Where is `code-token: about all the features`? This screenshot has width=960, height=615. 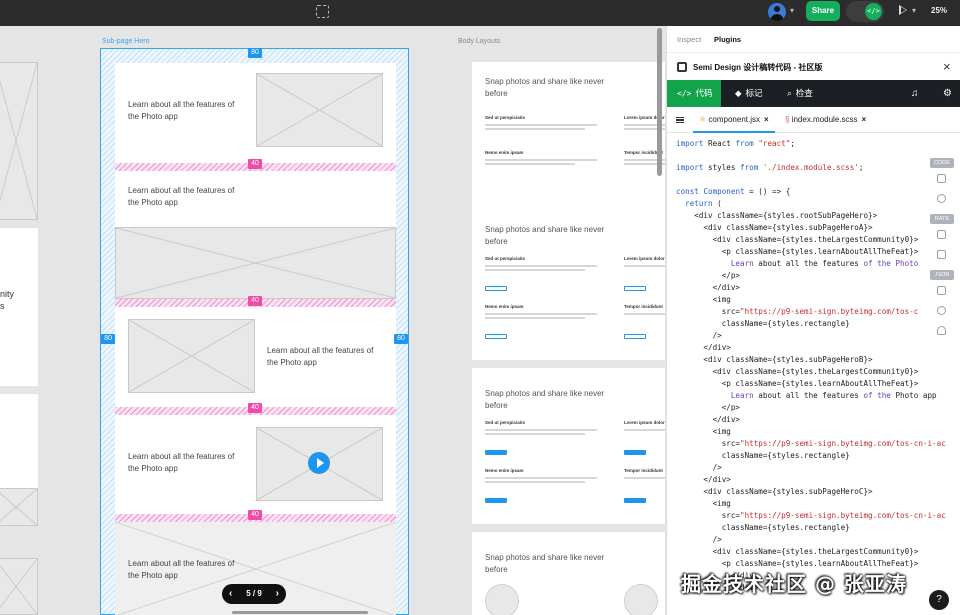 code-token: about all the features is located at coordinates (811, 395).